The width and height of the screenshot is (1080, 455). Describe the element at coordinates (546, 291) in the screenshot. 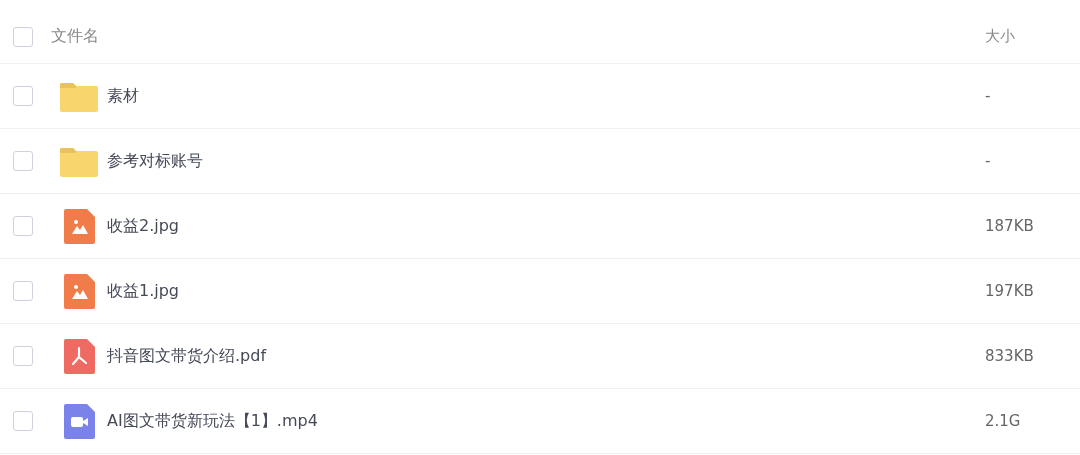

I see `file-name: 收益1.jpg` at that location.